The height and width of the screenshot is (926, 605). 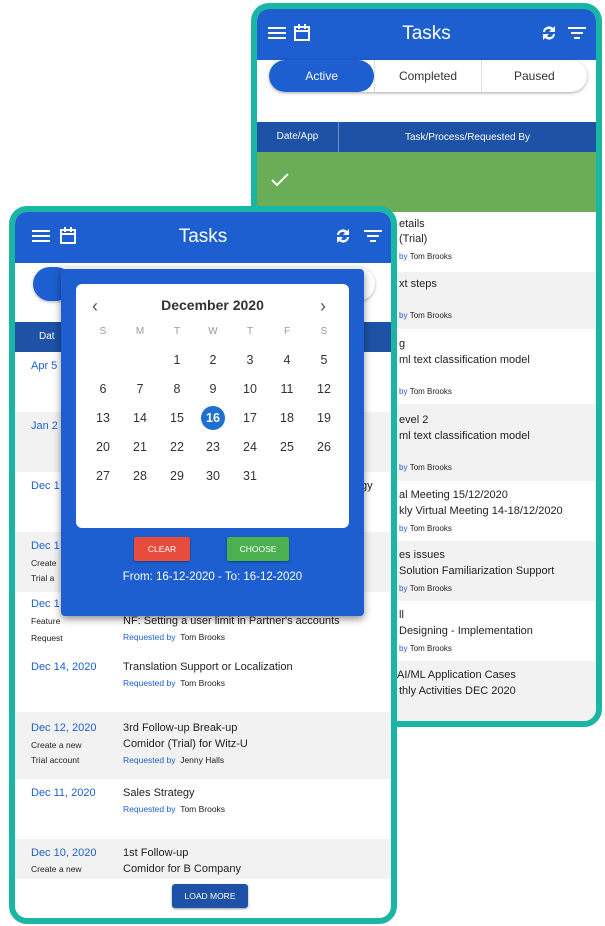 I want to click on row-date: Dec 12, 2020, so click(x=64, y=728).